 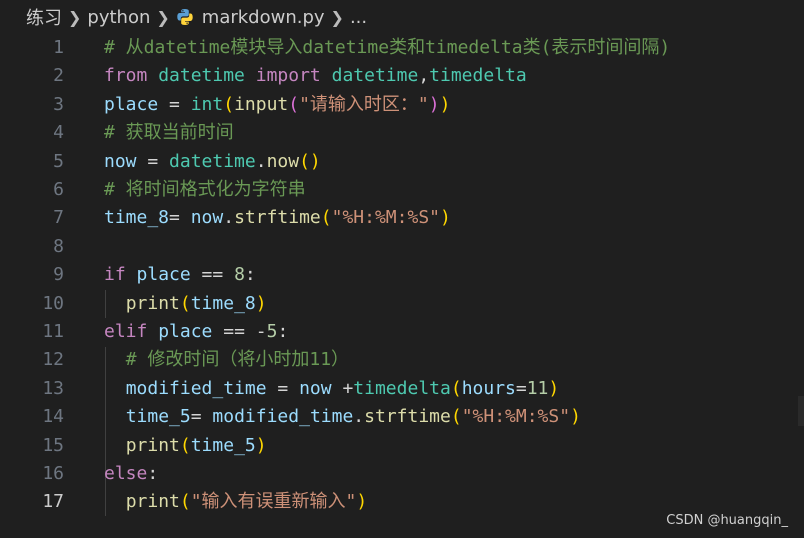 I want to click on code-text: modified_time = now +timedelta(hours=11), so click(x=332, y=389).